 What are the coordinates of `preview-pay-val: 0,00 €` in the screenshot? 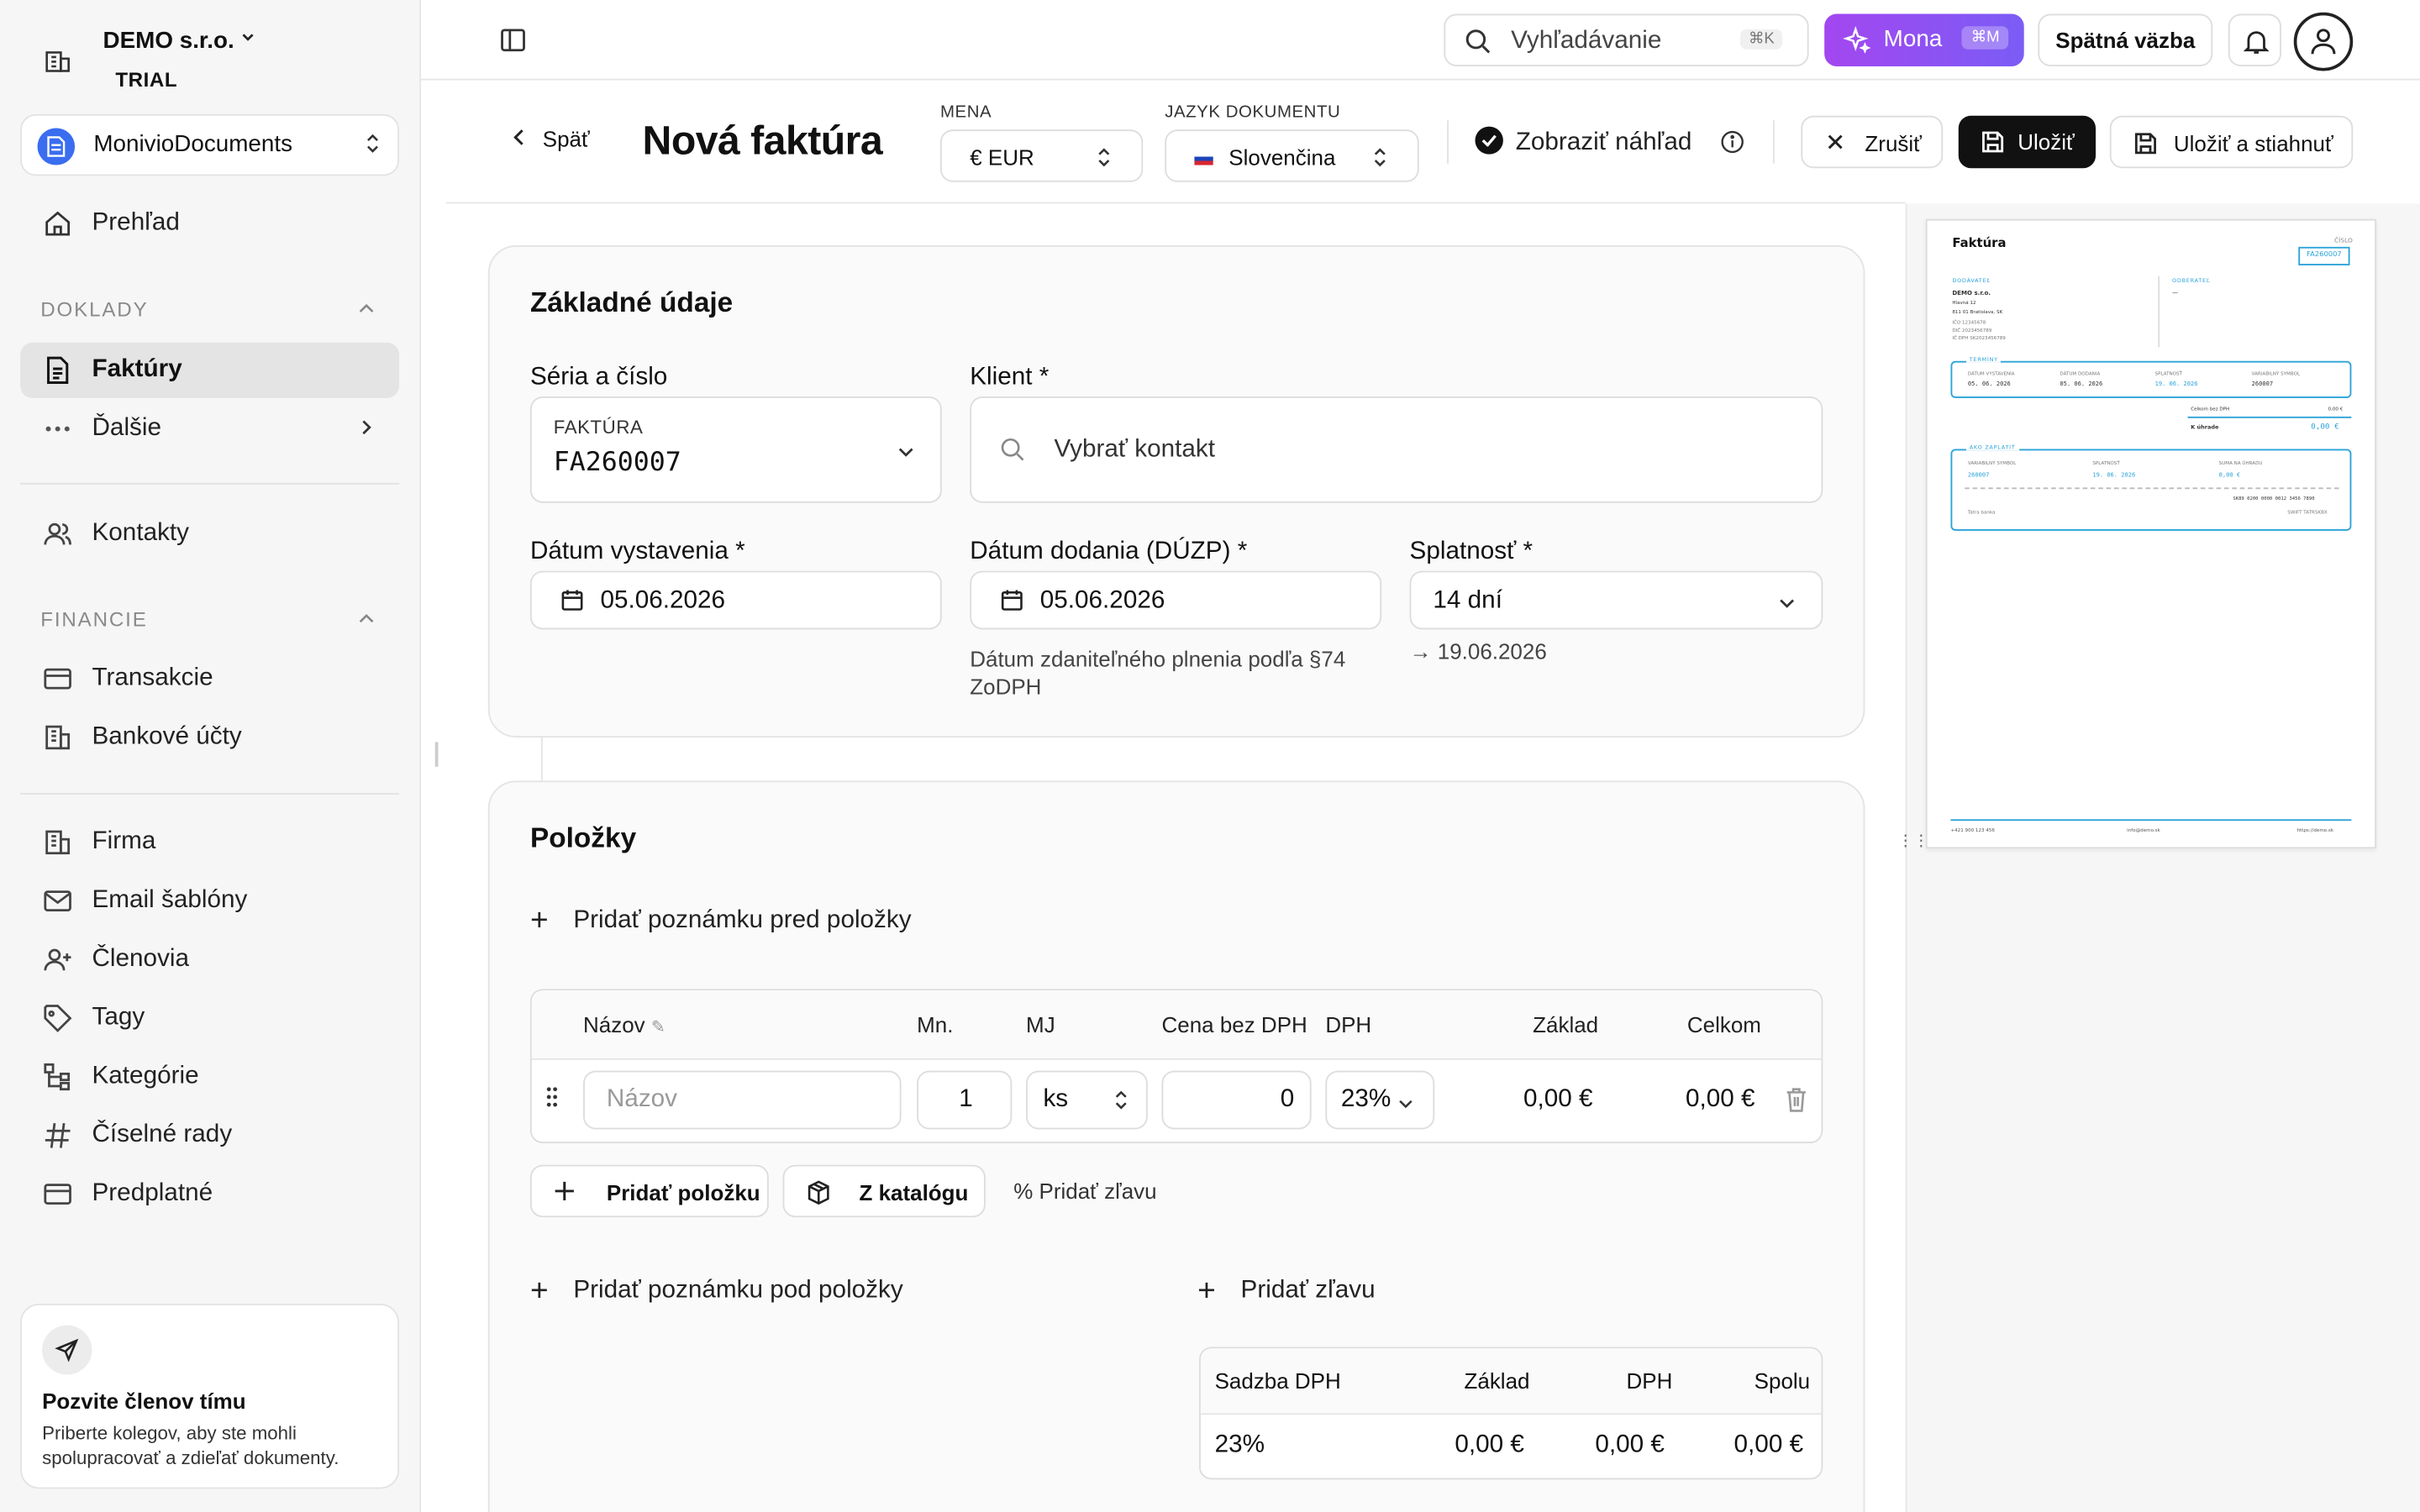 It's located at (2229, 474).